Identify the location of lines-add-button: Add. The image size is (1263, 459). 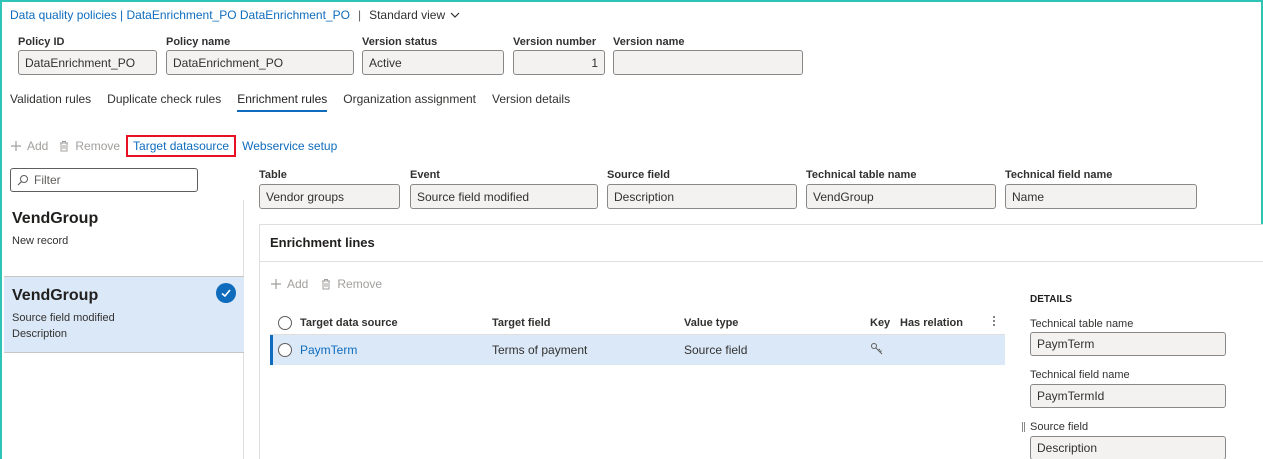
(289, 284).